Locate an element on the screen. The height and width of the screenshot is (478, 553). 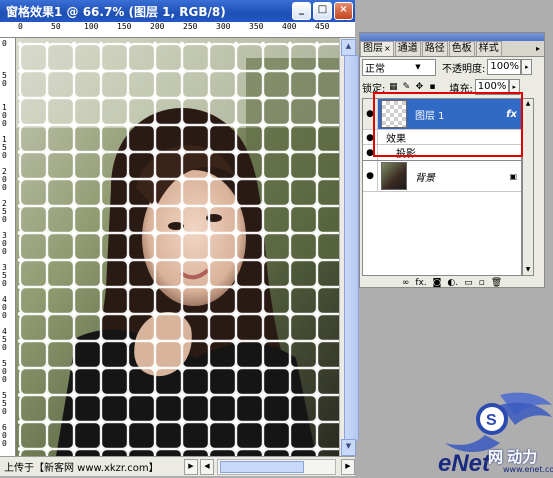
folder-icon: ▭ is located at coordinates (468, 283).